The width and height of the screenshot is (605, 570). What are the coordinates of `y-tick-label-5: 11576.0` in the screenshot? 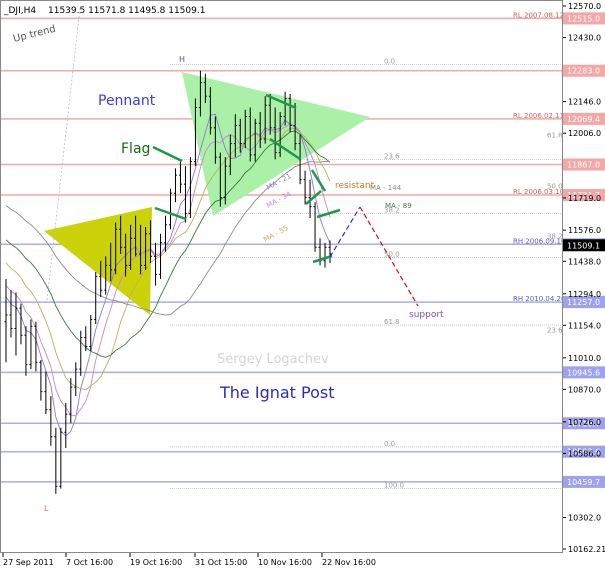 It's located at (584, 230).